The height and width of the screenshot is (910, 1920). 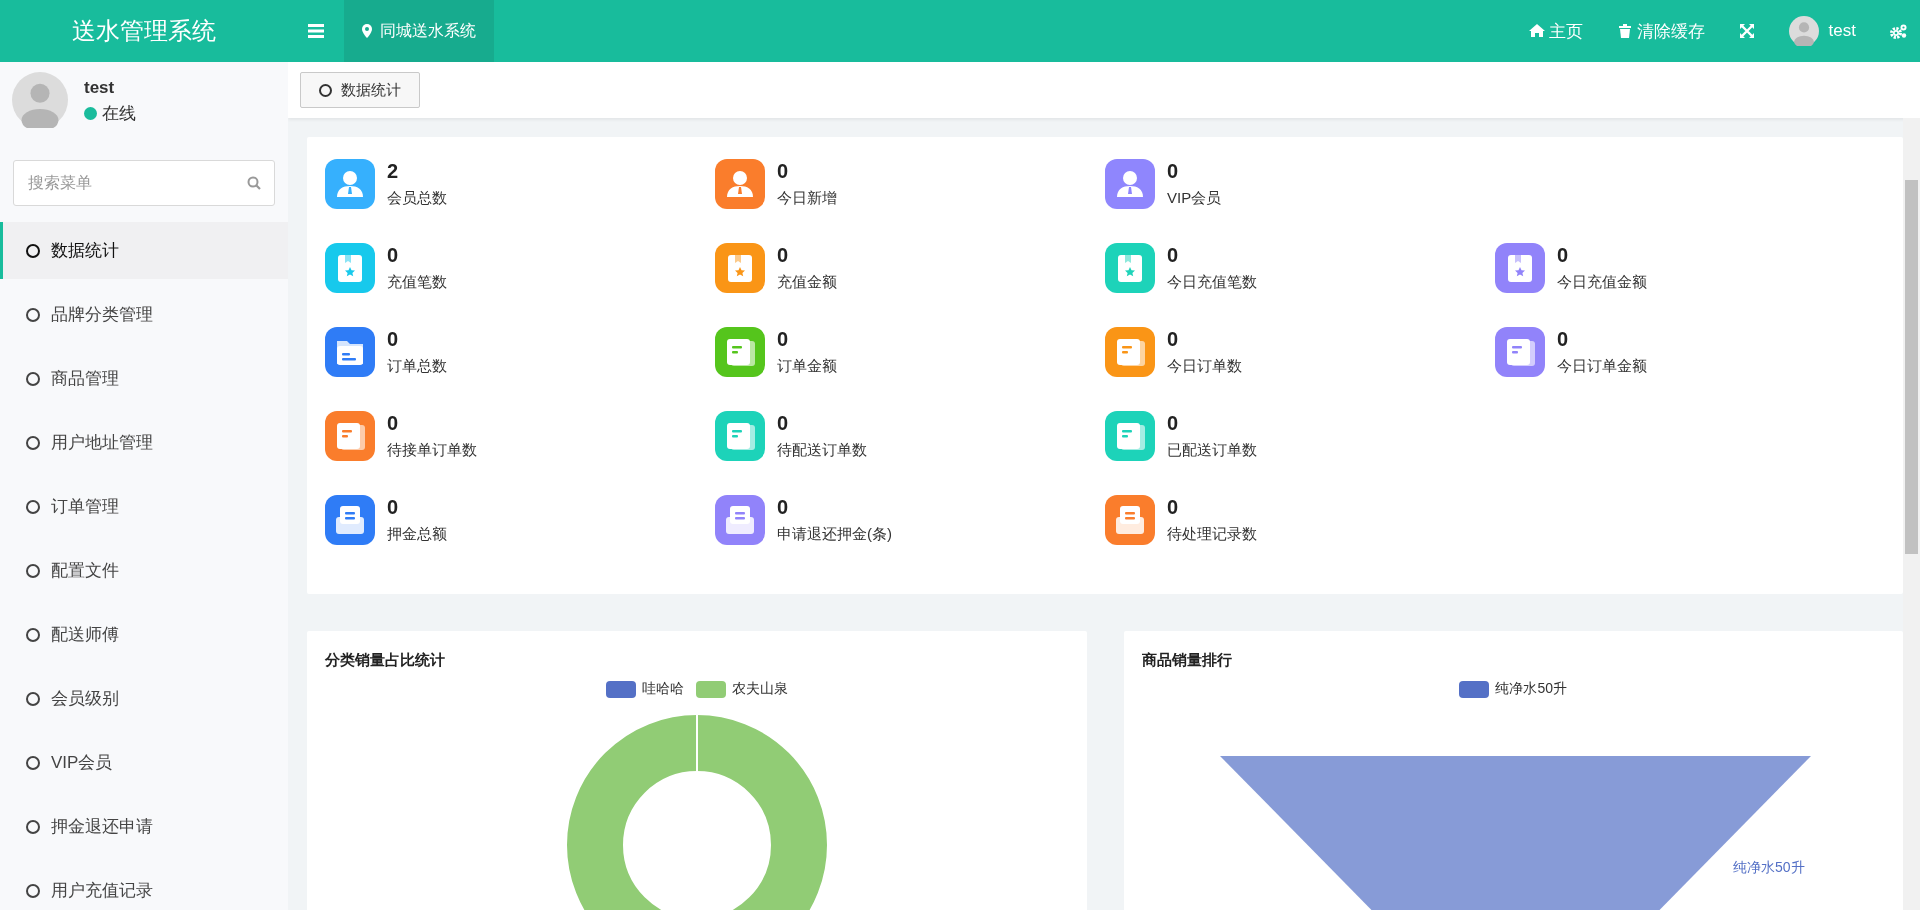 I want to click on stat-label: VIP会员, so click(x=1194, y=198).